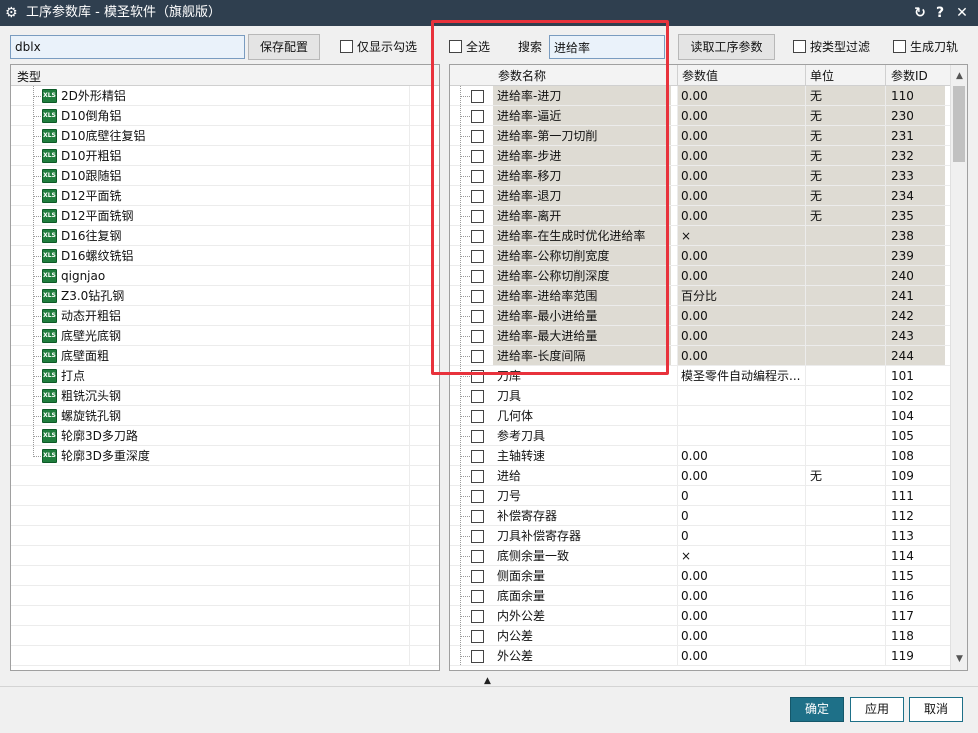 The width and height of the screenshot is (978, 733). What do you see at coordinates (958, 367) in the screenshot?
I see `vertical-scrollbar: ▲ ▼` at bounding box center [958, 367].